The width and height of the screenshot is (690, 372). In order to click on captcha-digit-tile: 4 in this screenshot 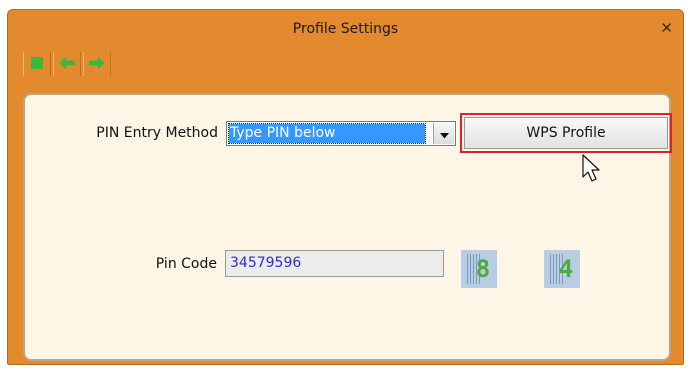, I will do `click(562, 269)`.